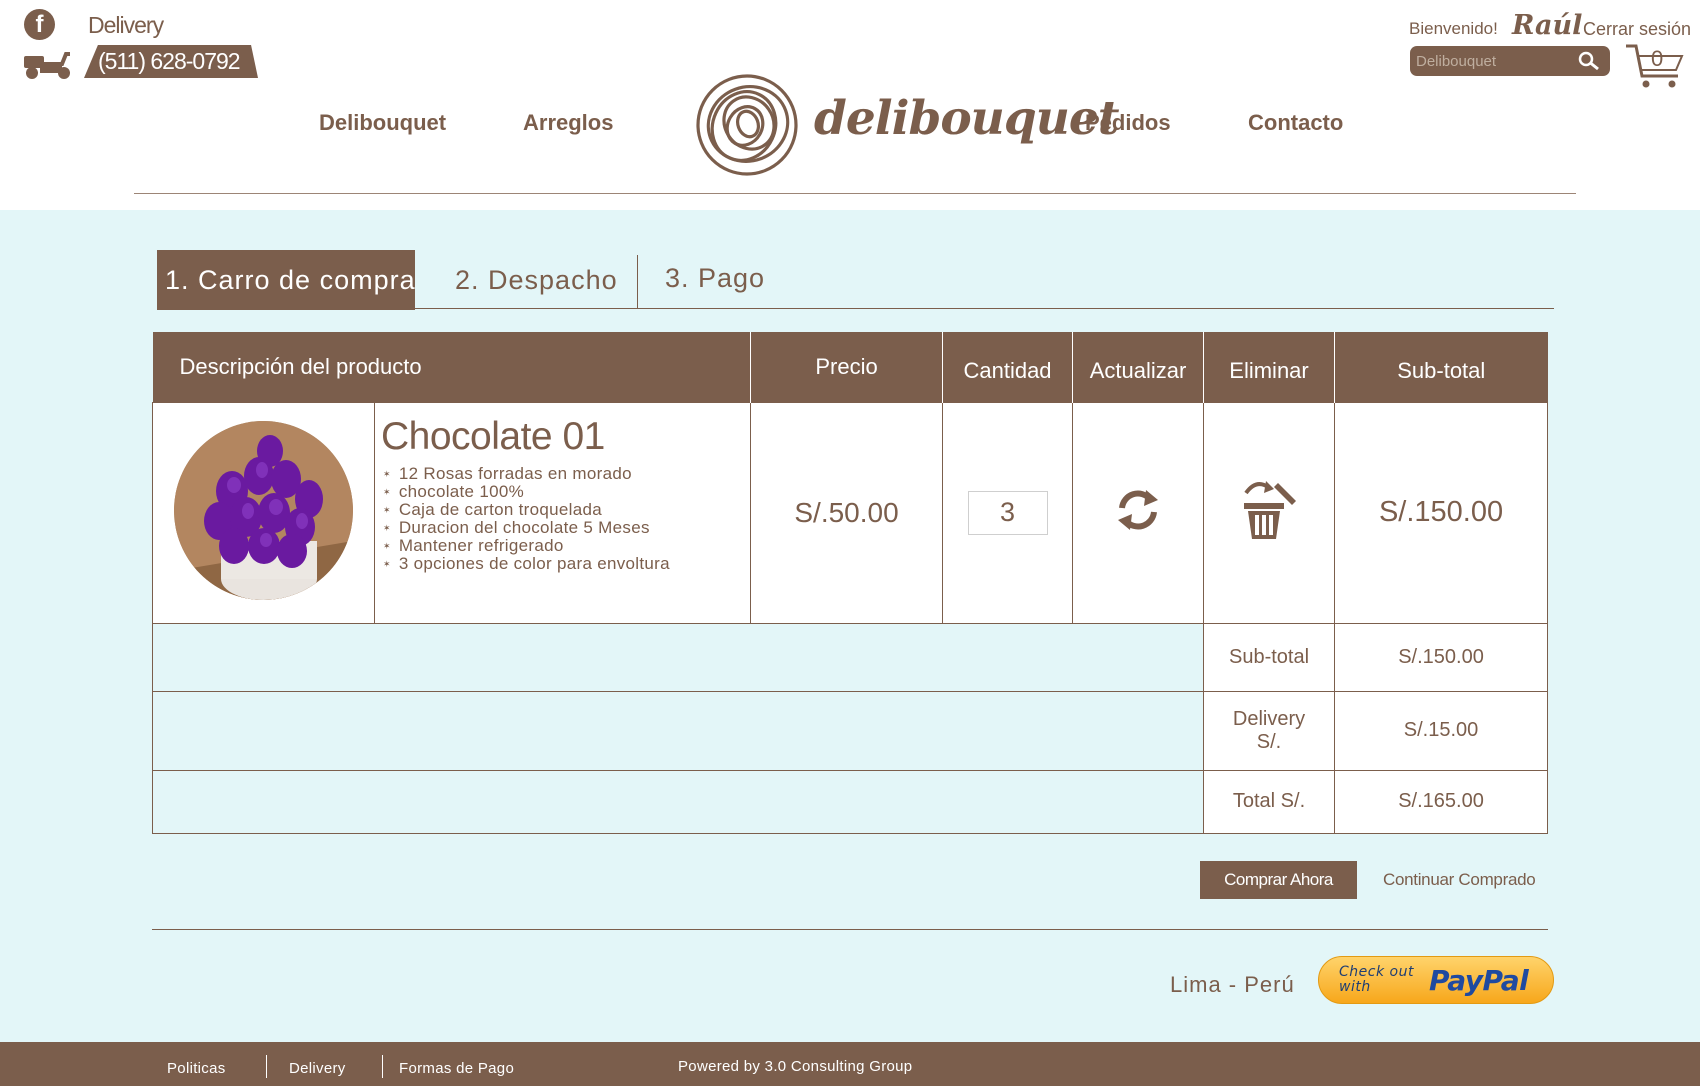 Image resolution: width=1700 pixels, height=1086 pixels. I want to click on welcome-text: Bienvenido!, so click(1453, 28).